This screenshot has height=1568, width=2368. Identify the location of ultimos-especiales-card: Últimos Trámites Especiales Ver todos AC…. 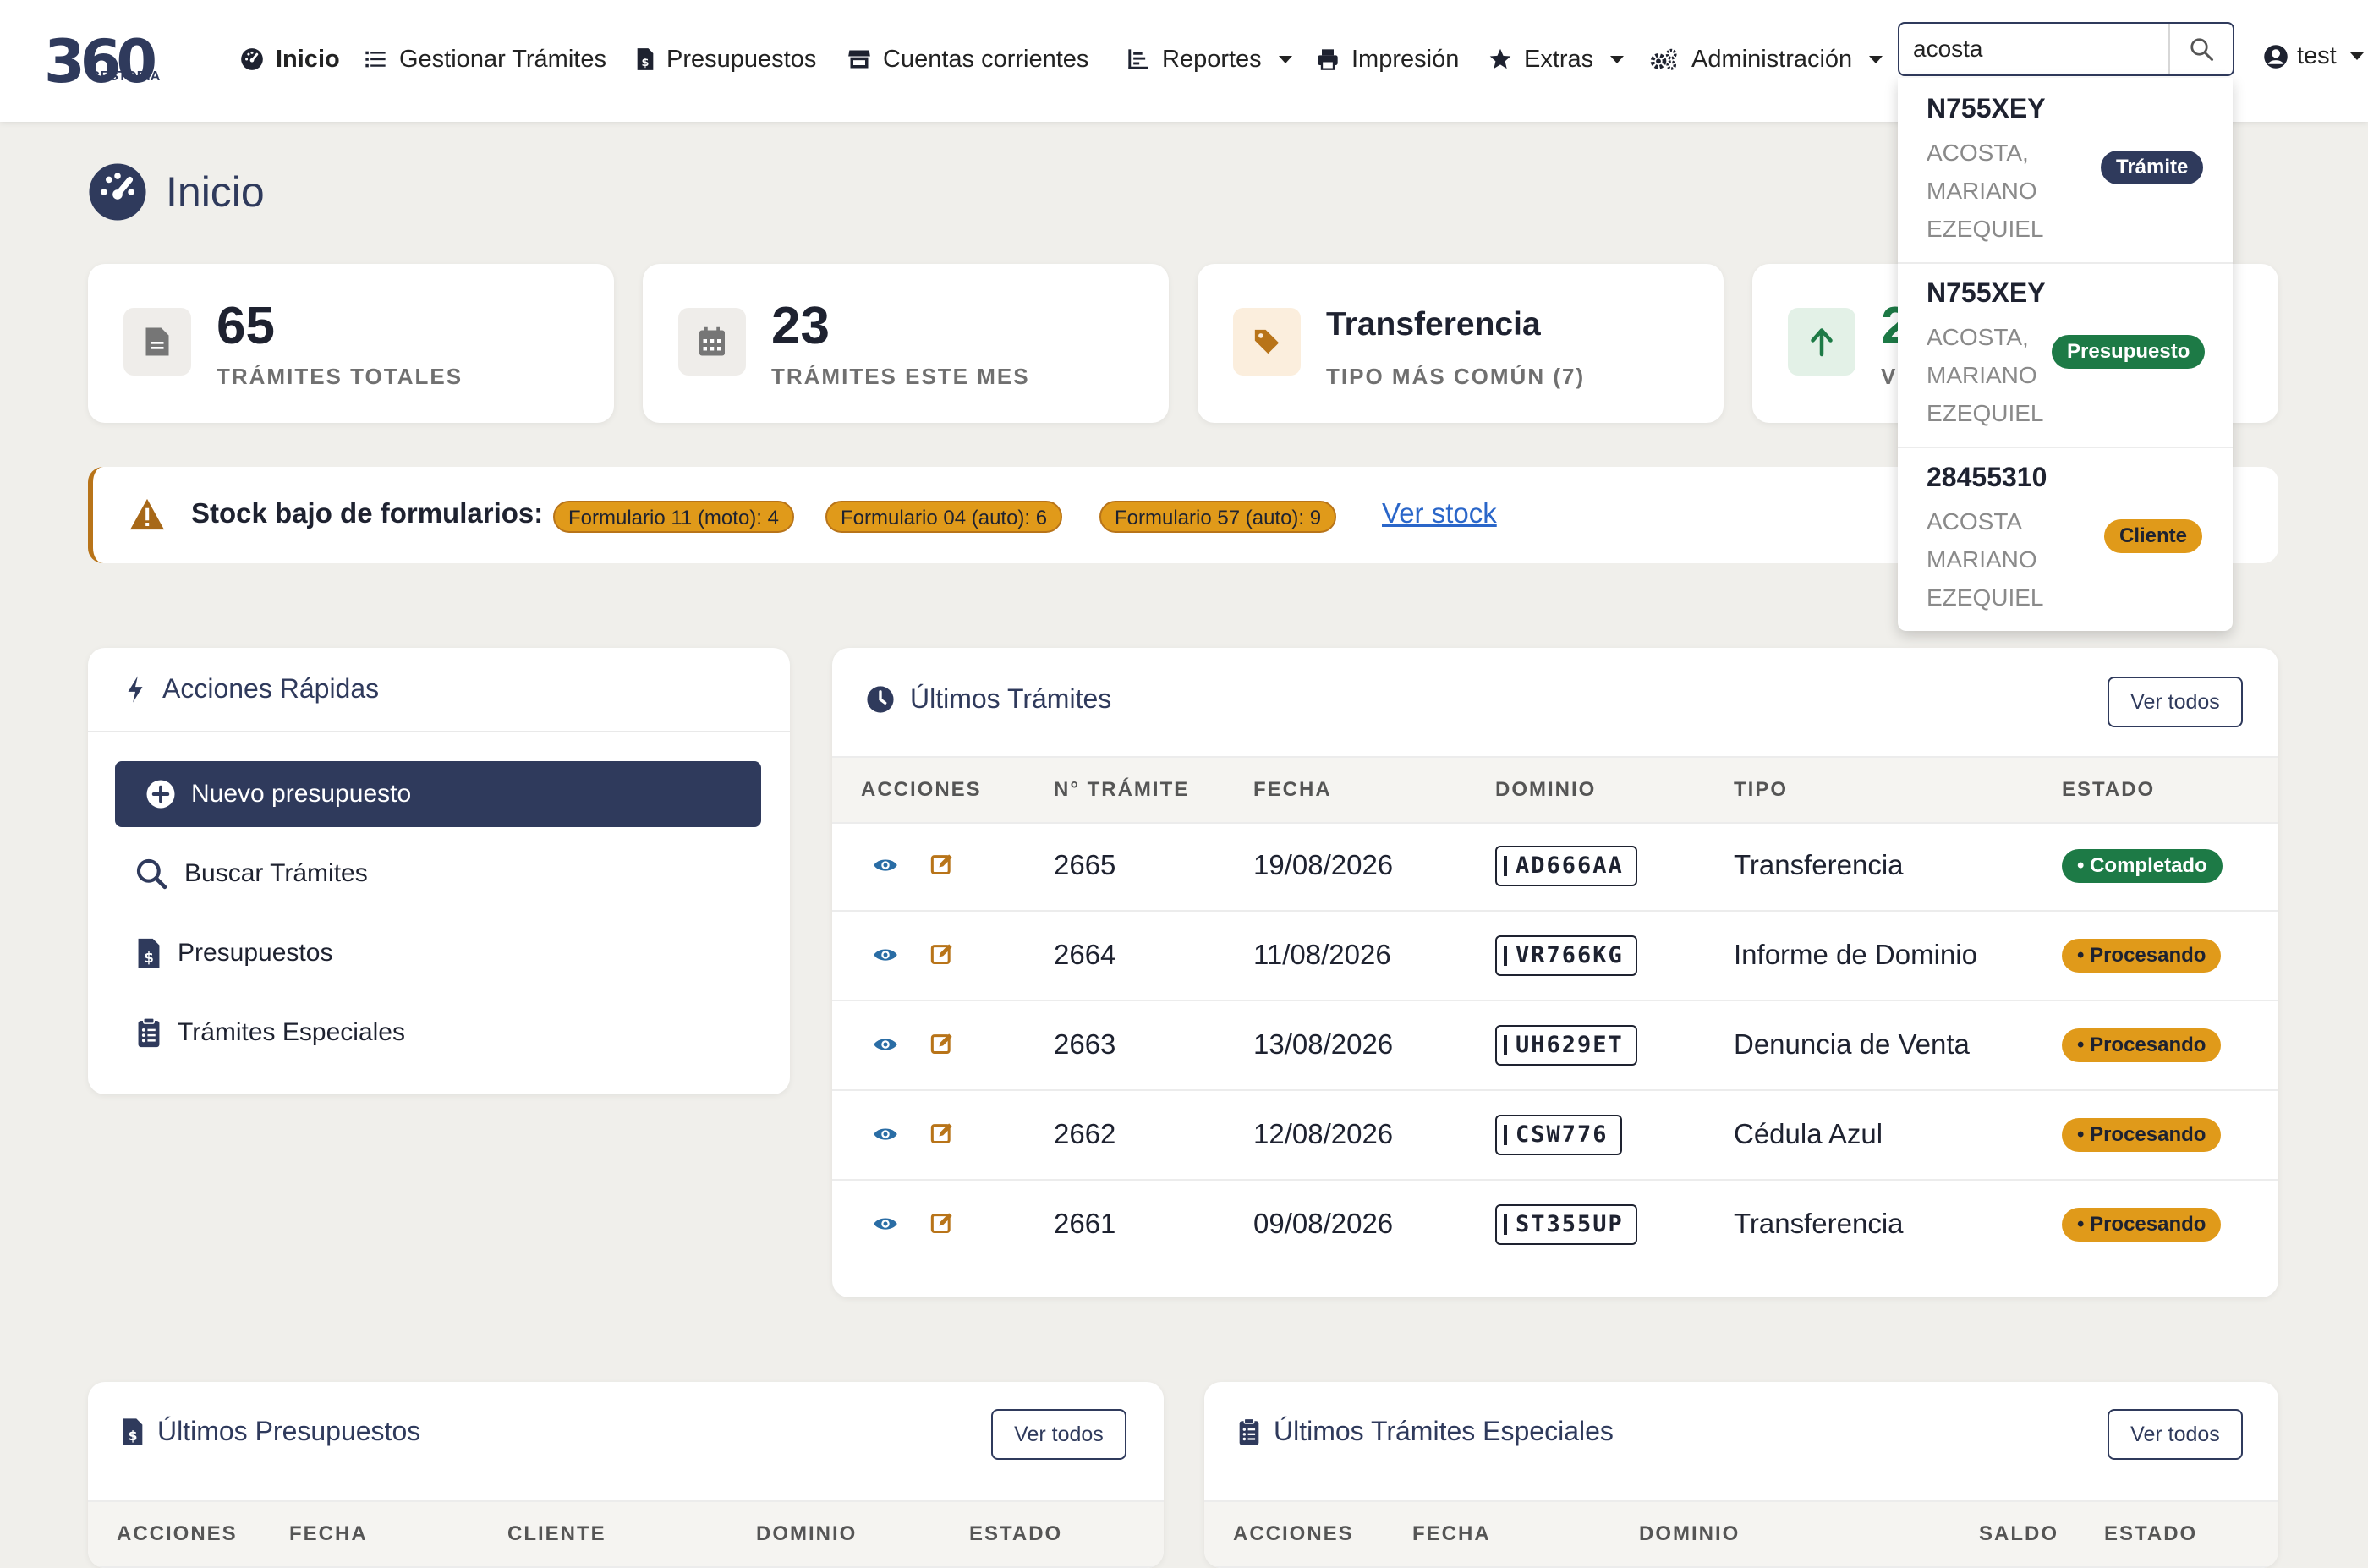
(1741, 1475).